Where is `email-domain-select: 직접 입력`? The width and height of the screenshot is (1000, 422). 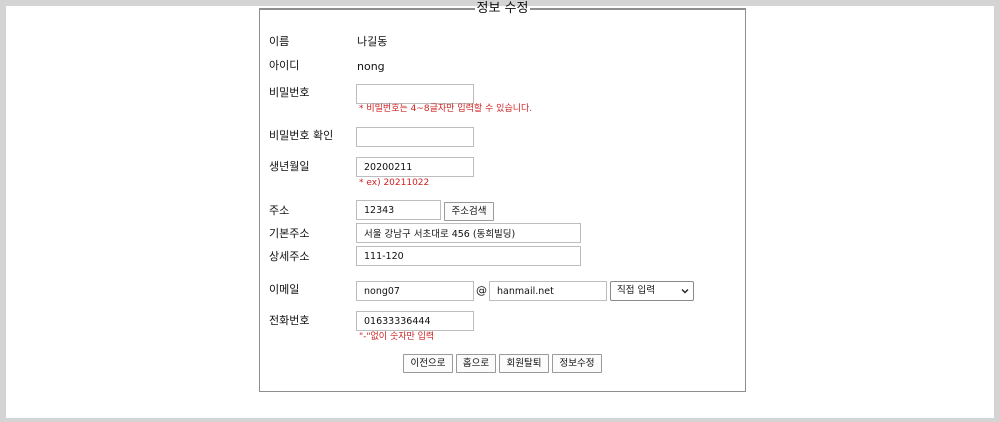
email-domain-select: 직접 입력 is located at coordinates (652, 291).